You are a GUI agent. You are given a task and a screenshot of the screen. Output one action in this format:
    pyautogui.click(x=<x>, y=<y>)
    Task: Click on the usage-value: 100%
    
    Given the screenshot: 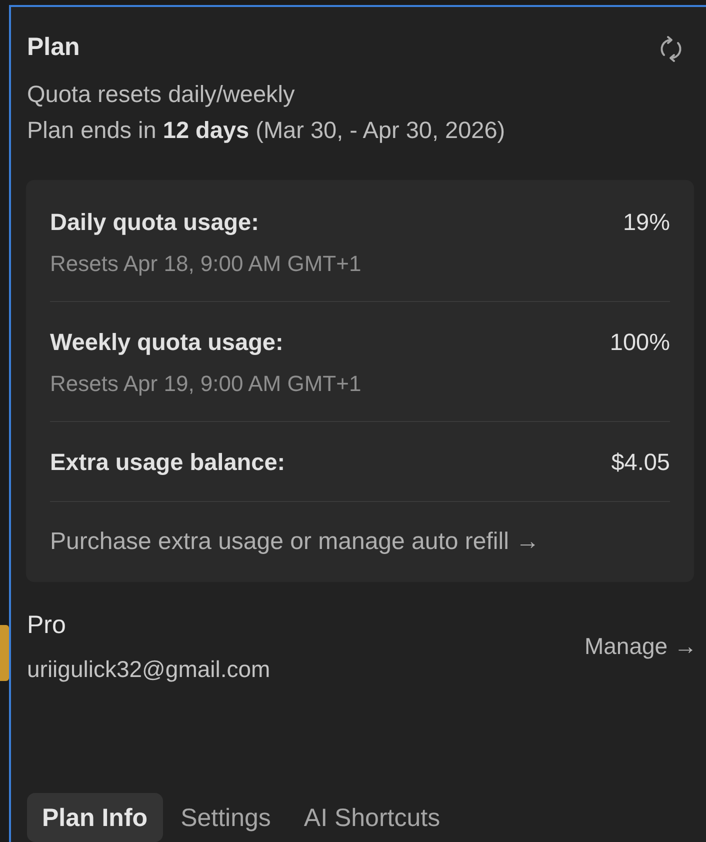 What is the action you would take?
    pyautogui.click(x=640, y=342)
    